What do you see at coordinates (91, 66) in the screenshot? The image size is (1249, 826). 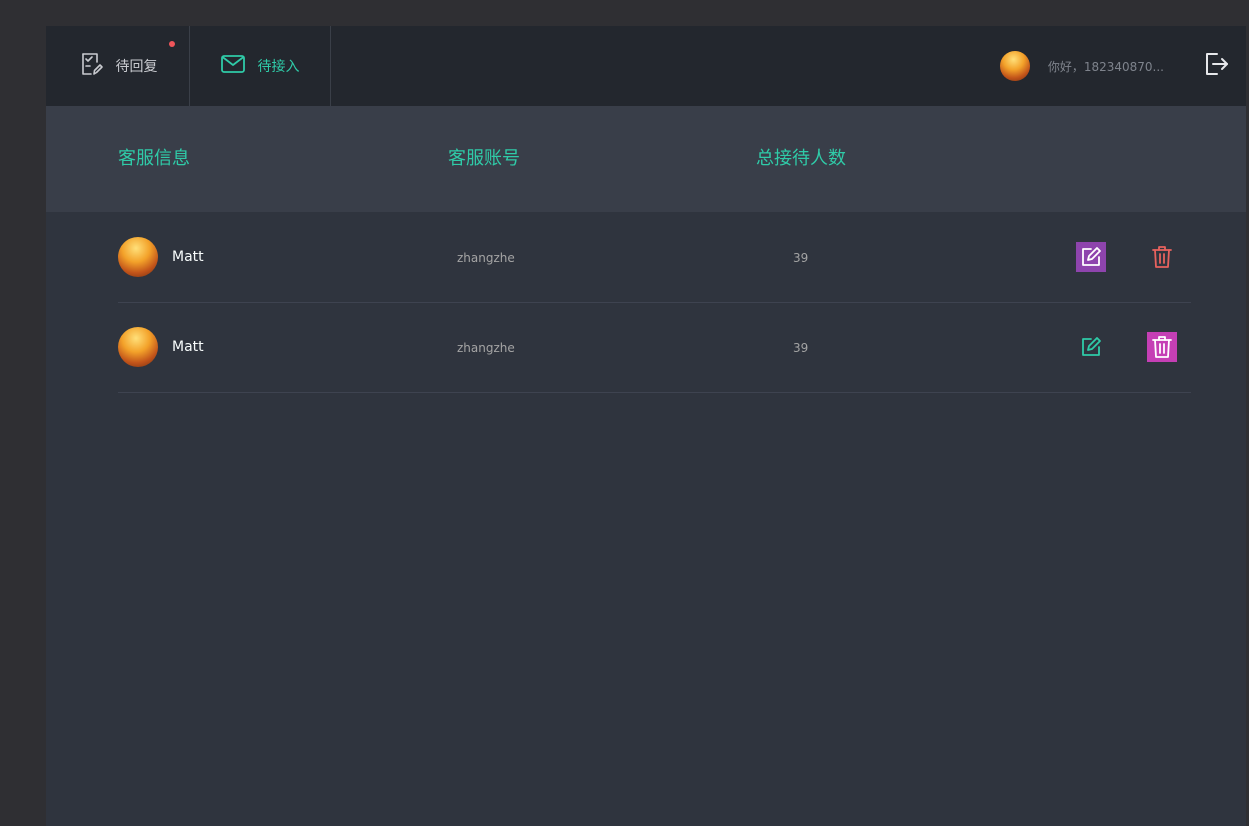 I see `pending-reply-icon` at bounding box center [91, 66].